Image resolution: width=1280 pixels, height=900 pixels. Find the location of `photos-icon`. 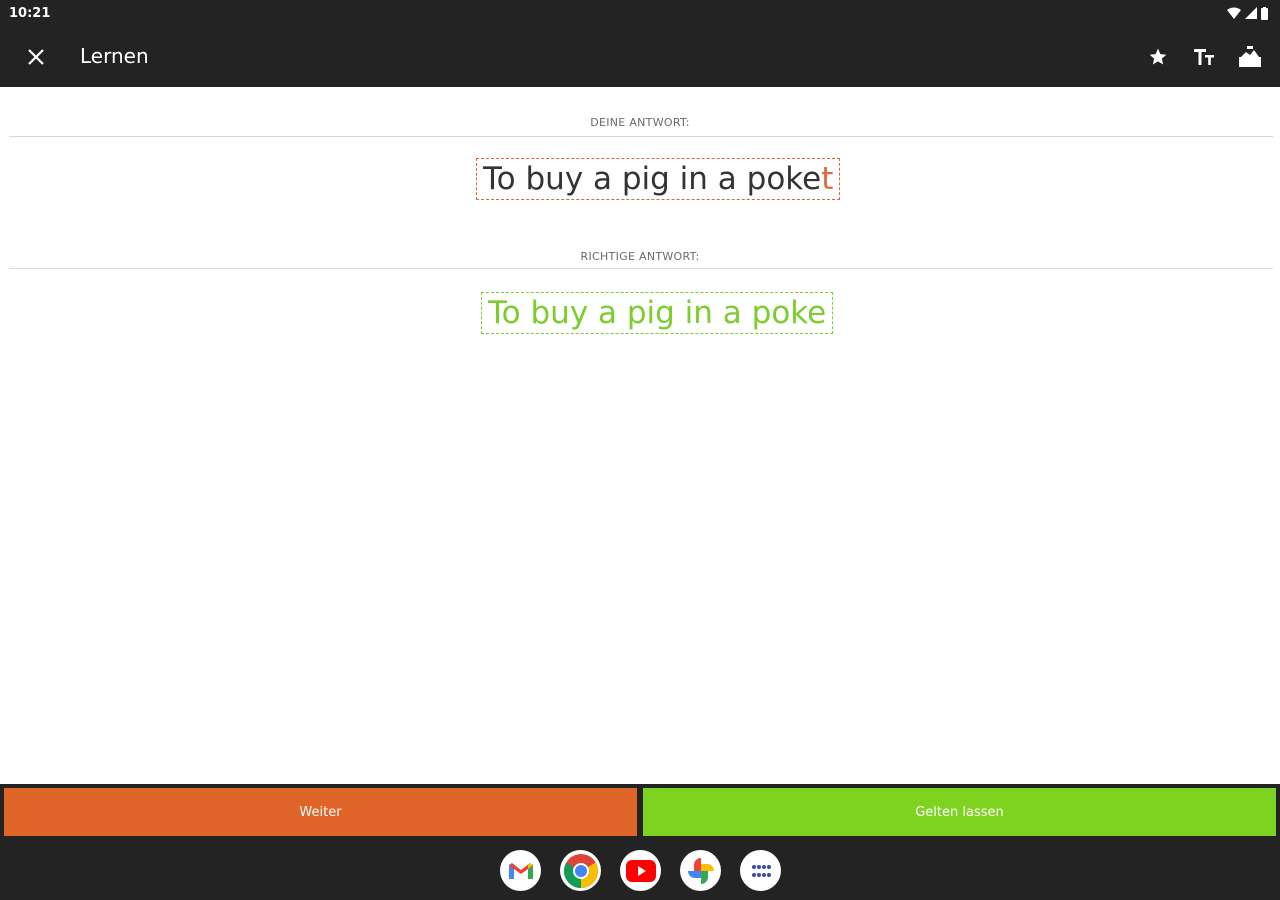

photos-icon is located at coordinates (700, 870).